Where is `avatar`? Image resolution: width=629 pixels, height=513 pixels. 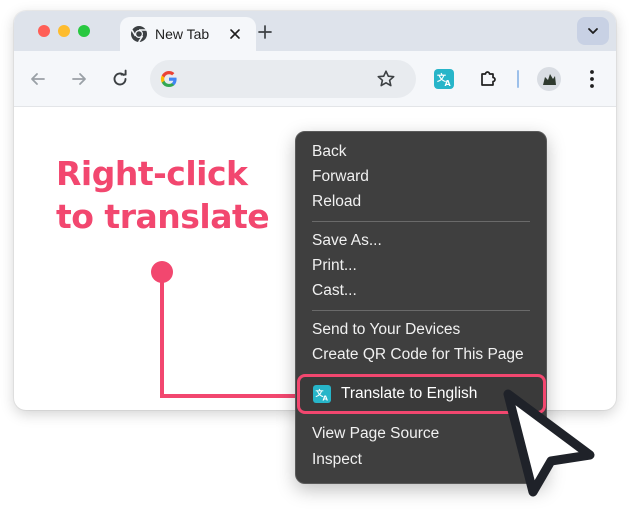 avatar is located at coordinates (549, 79).